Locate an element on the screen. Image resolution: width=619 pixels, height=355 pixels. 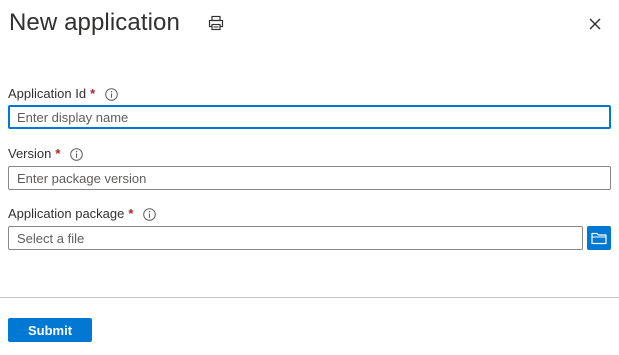
version-label-row: Version * is located at coordinates (46, 154).